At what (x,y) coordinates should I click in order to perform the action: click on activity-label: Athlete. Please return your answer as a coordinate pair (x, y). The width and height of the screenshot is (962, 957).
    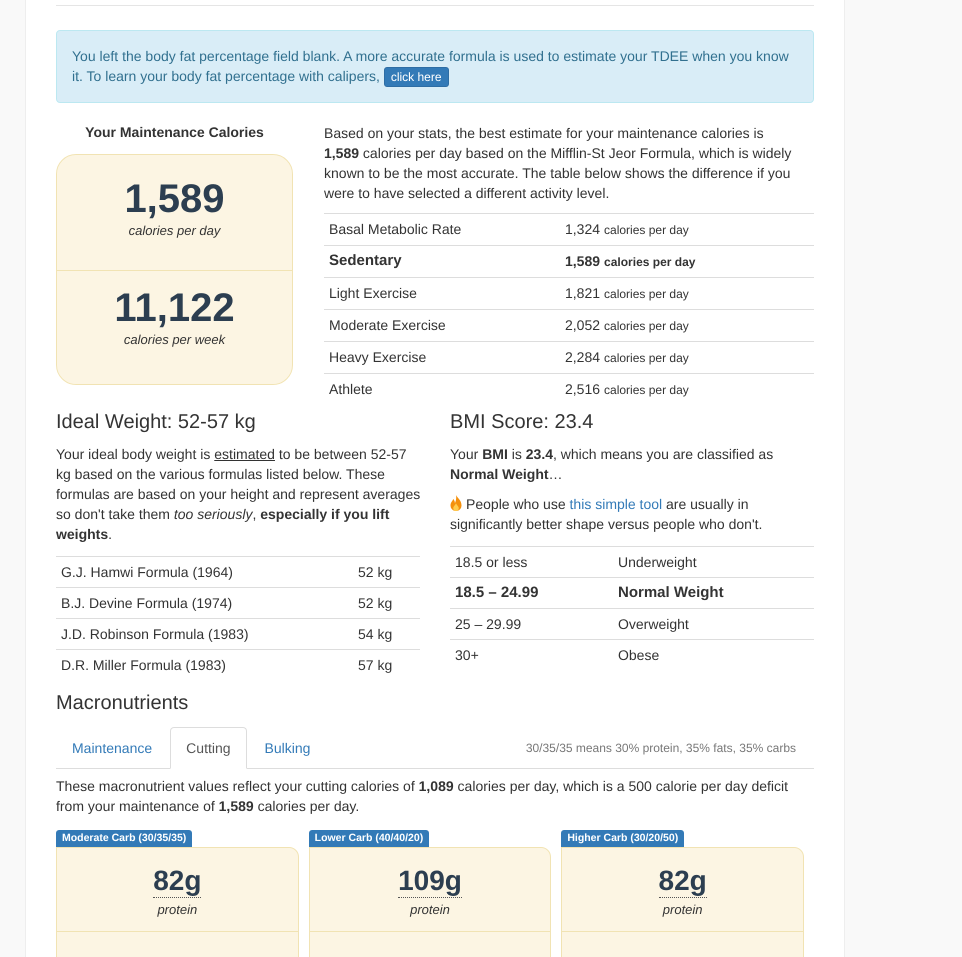
    Looking at the image, I should click on (351, 389).